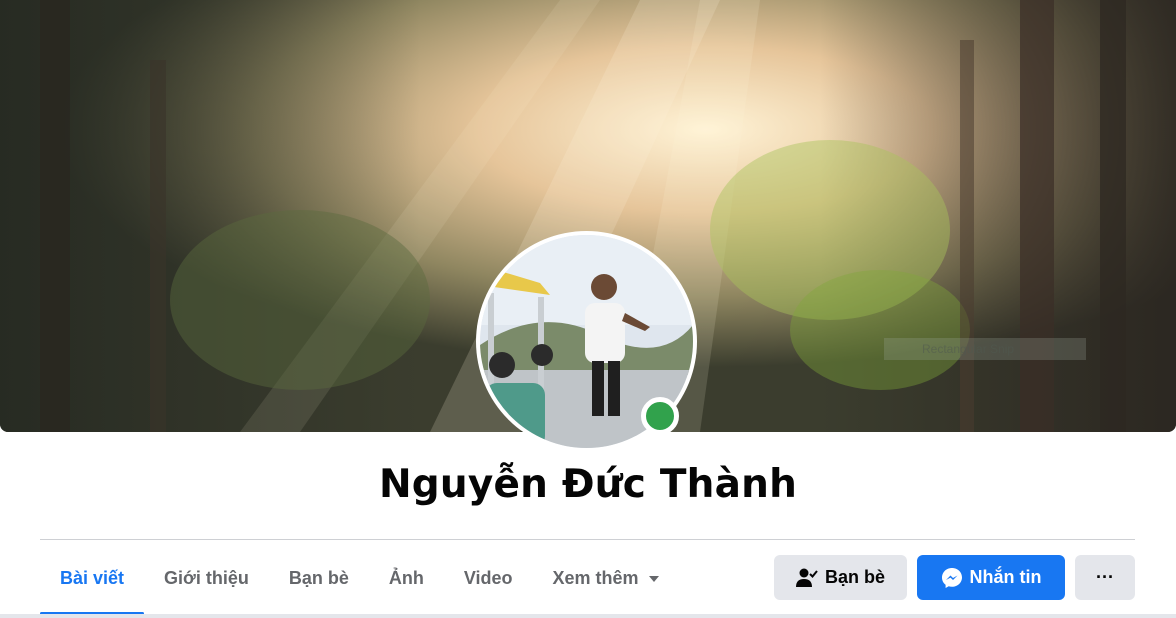 This screenshot has width=1176, height=618. I want to click on tab-about: Giới thiệu, so click(206, 578).